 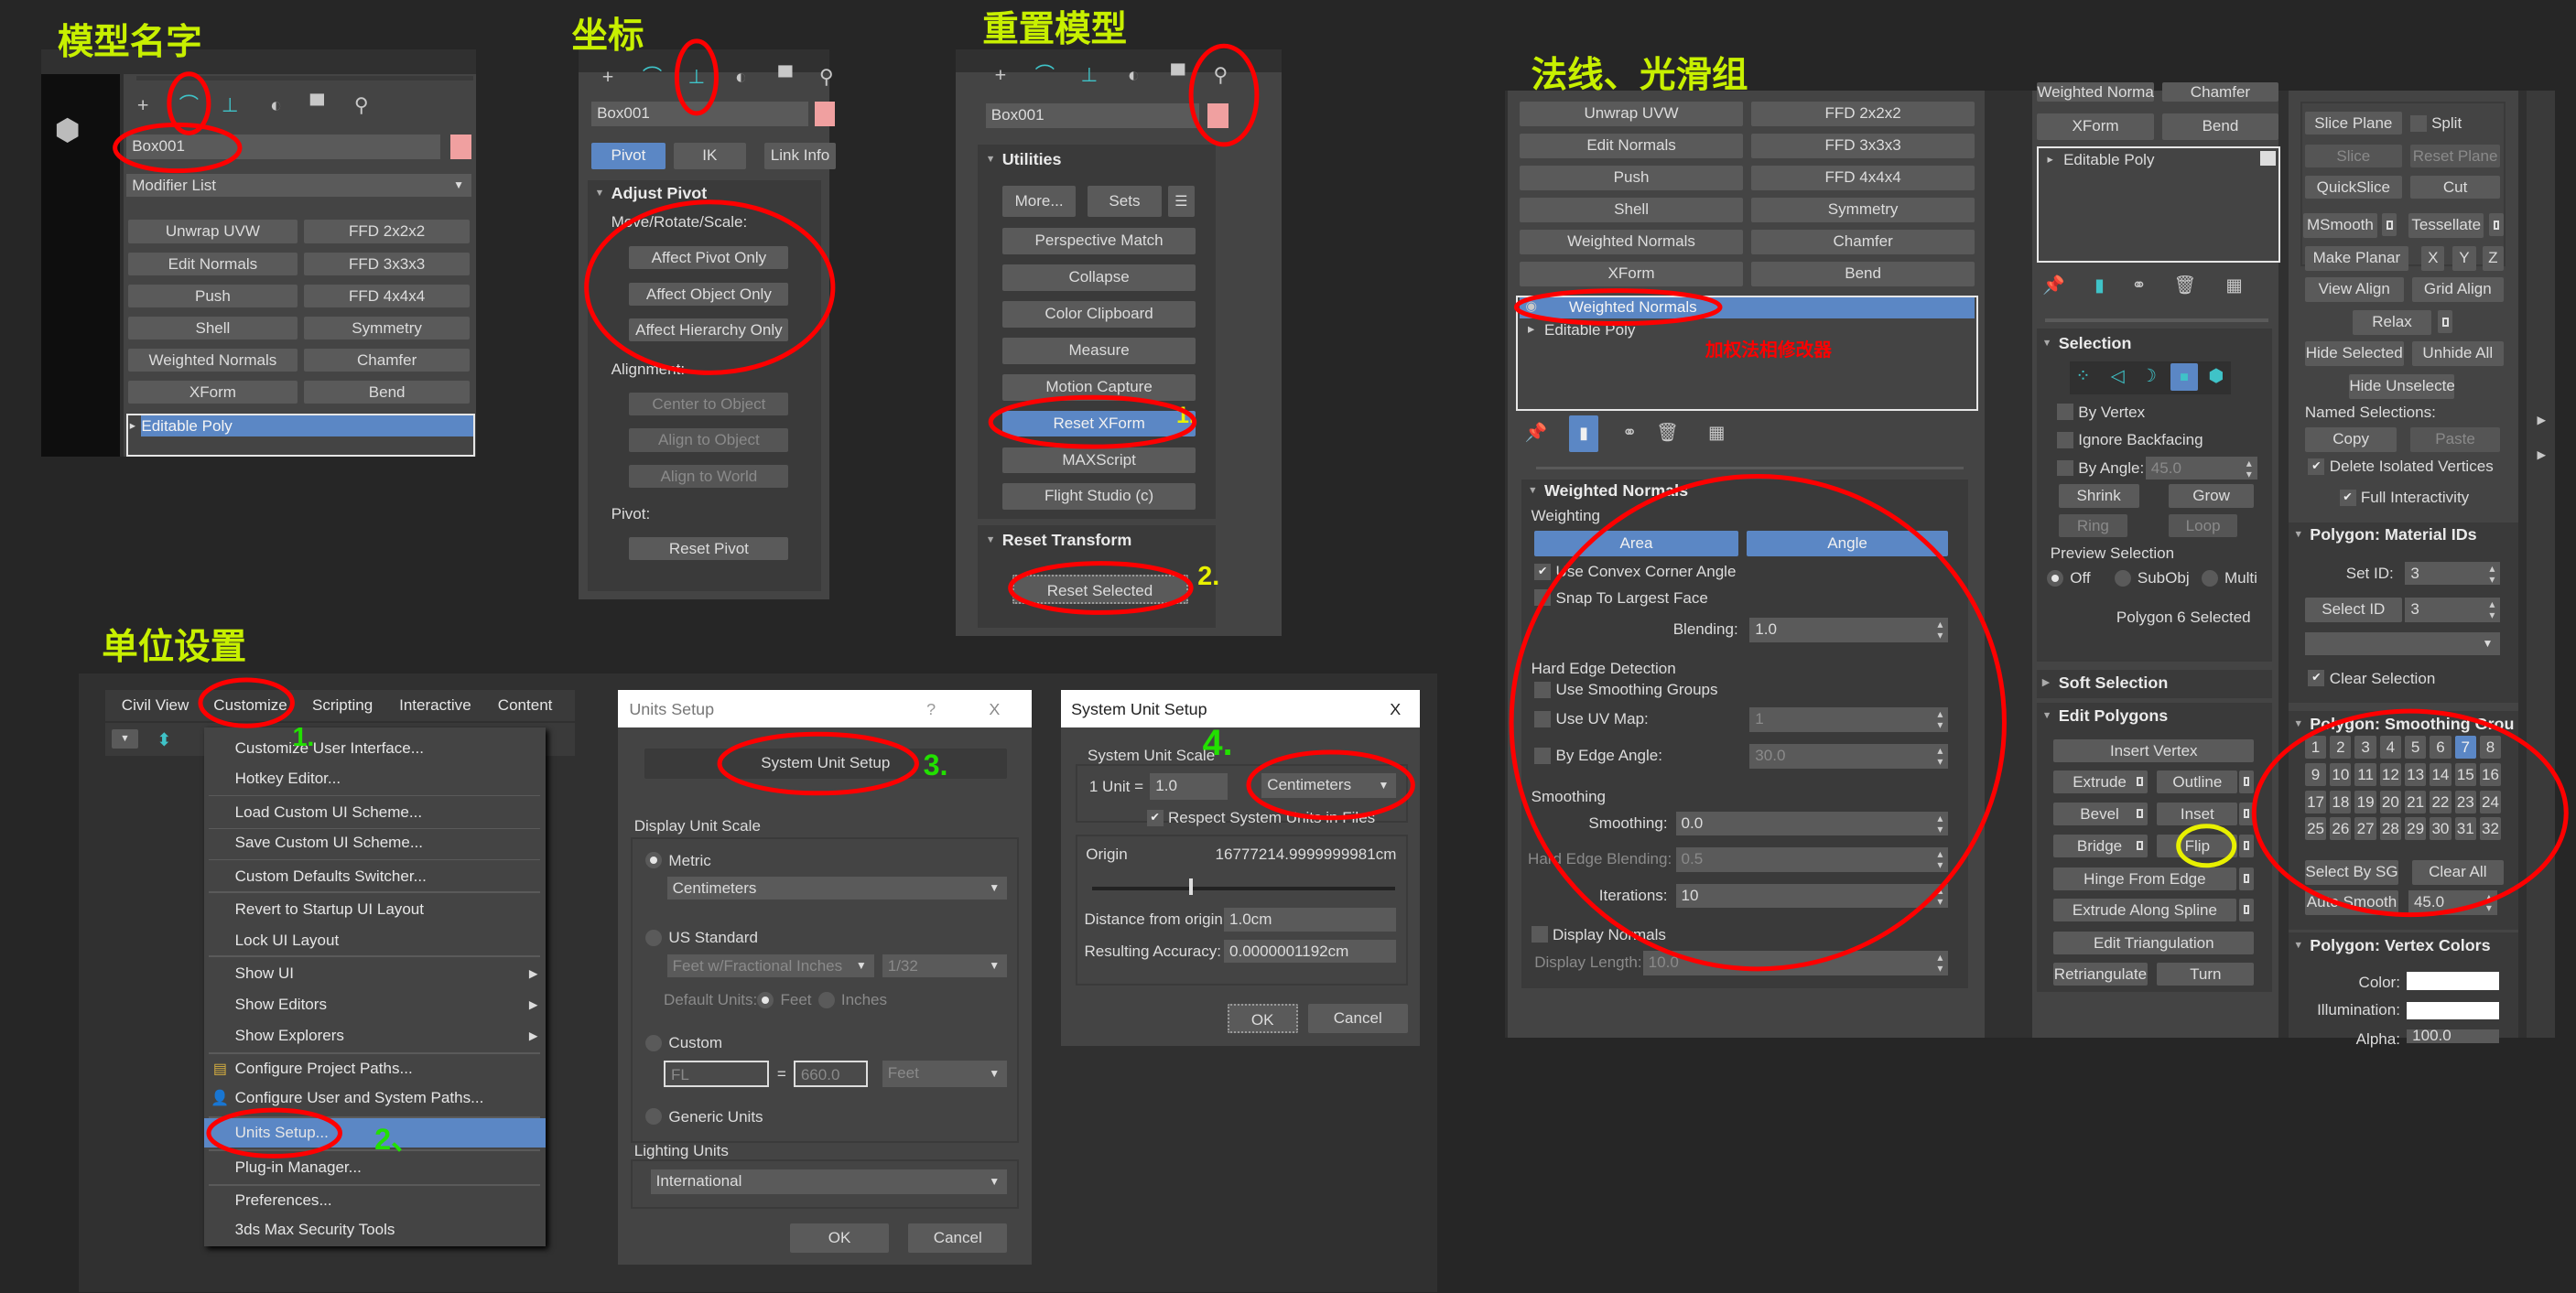 I want to click on smoothing-group-button: 6, so click(x=2441, y=748).